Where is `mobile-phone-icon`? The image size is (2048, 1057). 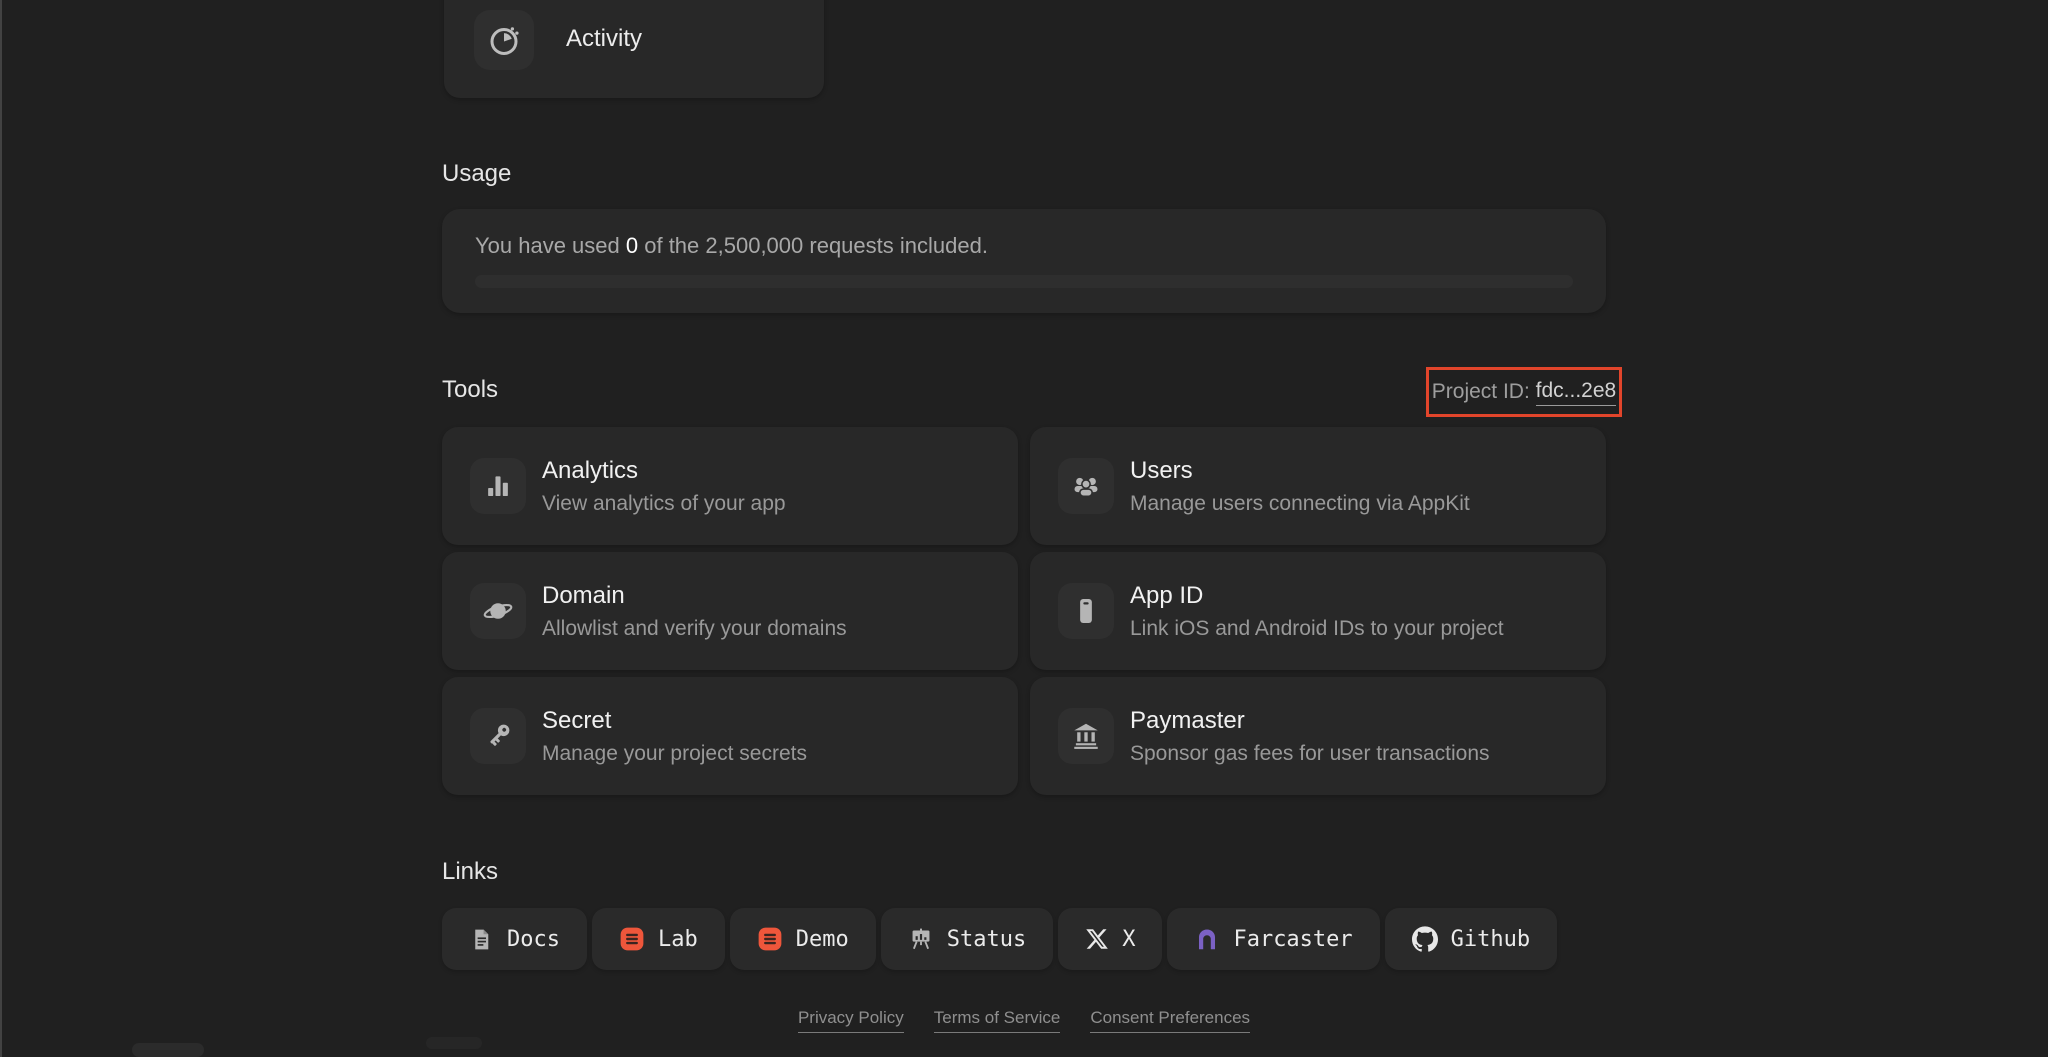 mobile-phone-icon is located at coordinates (1086, 611).